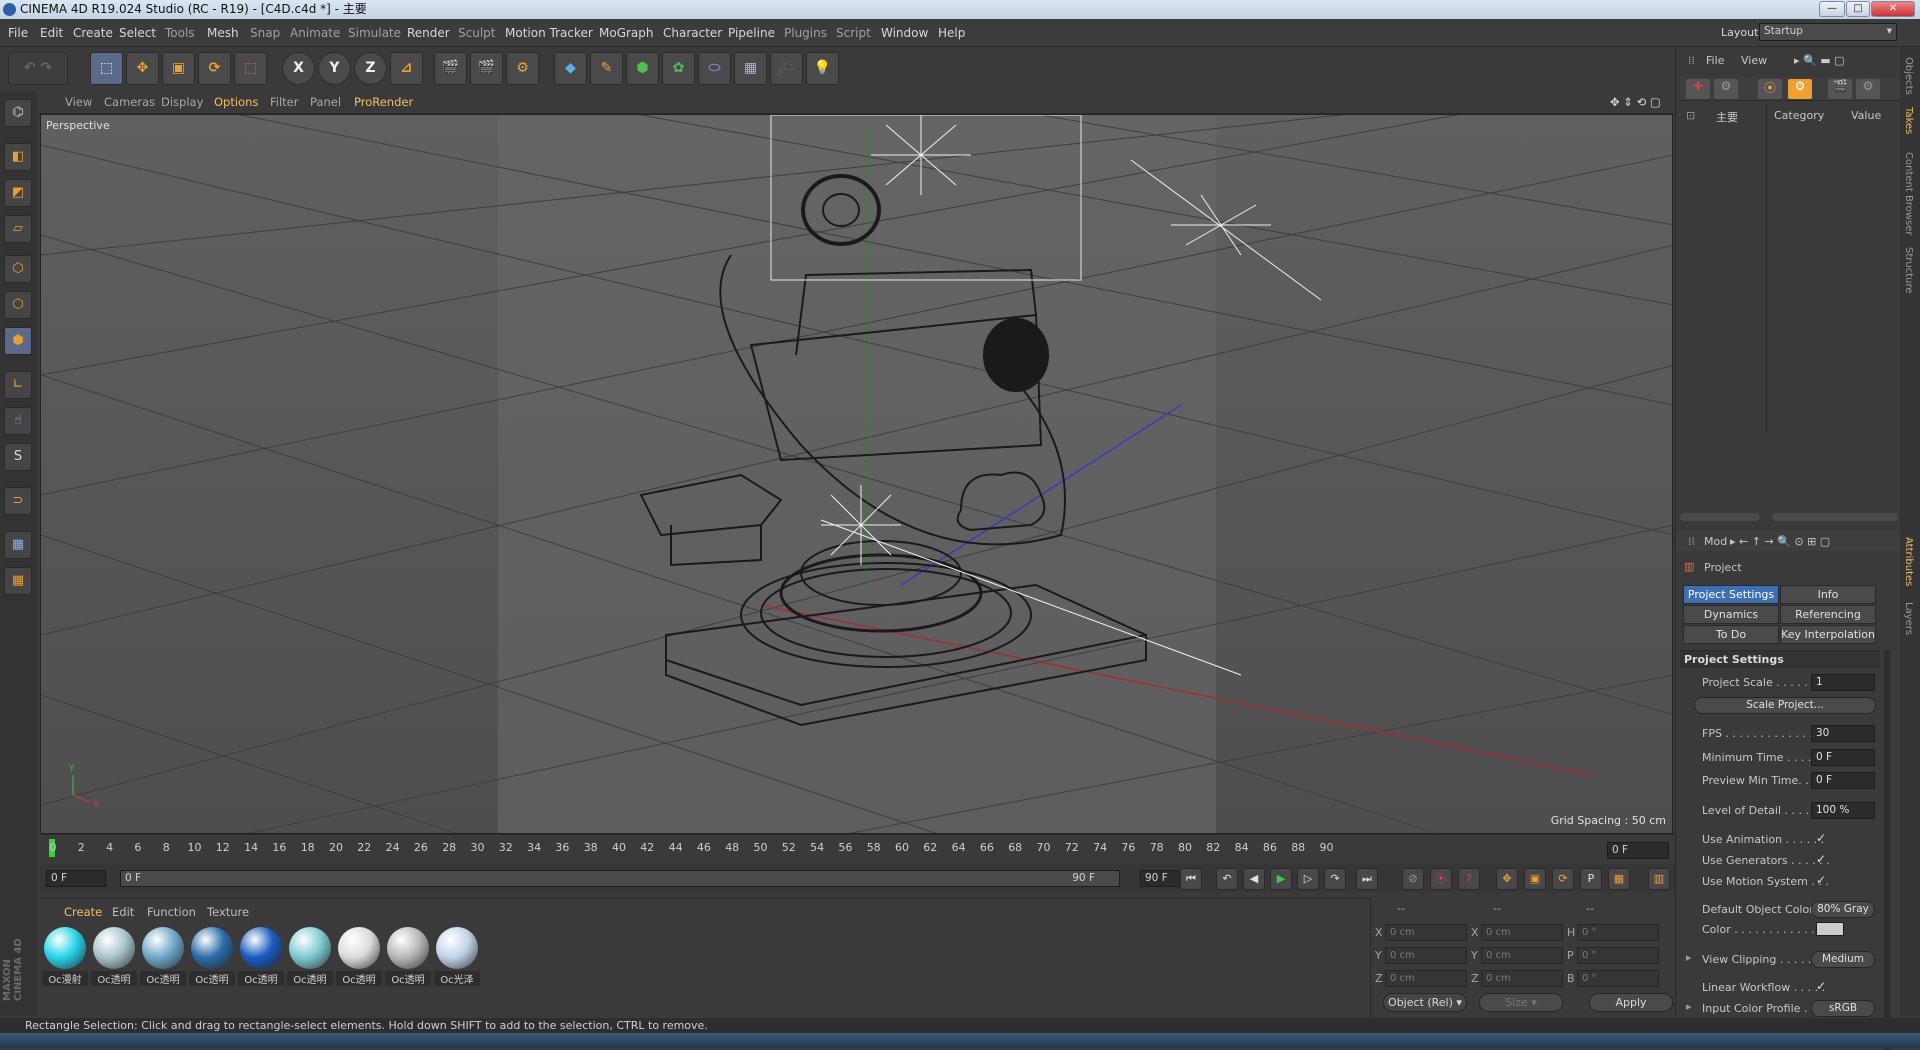 The height and width of the screenshot is (1050, 1920). Describe the element at coordinates (1821, 859) in the screenshot. I see `use-generators-checkbox: ✓` at that location.